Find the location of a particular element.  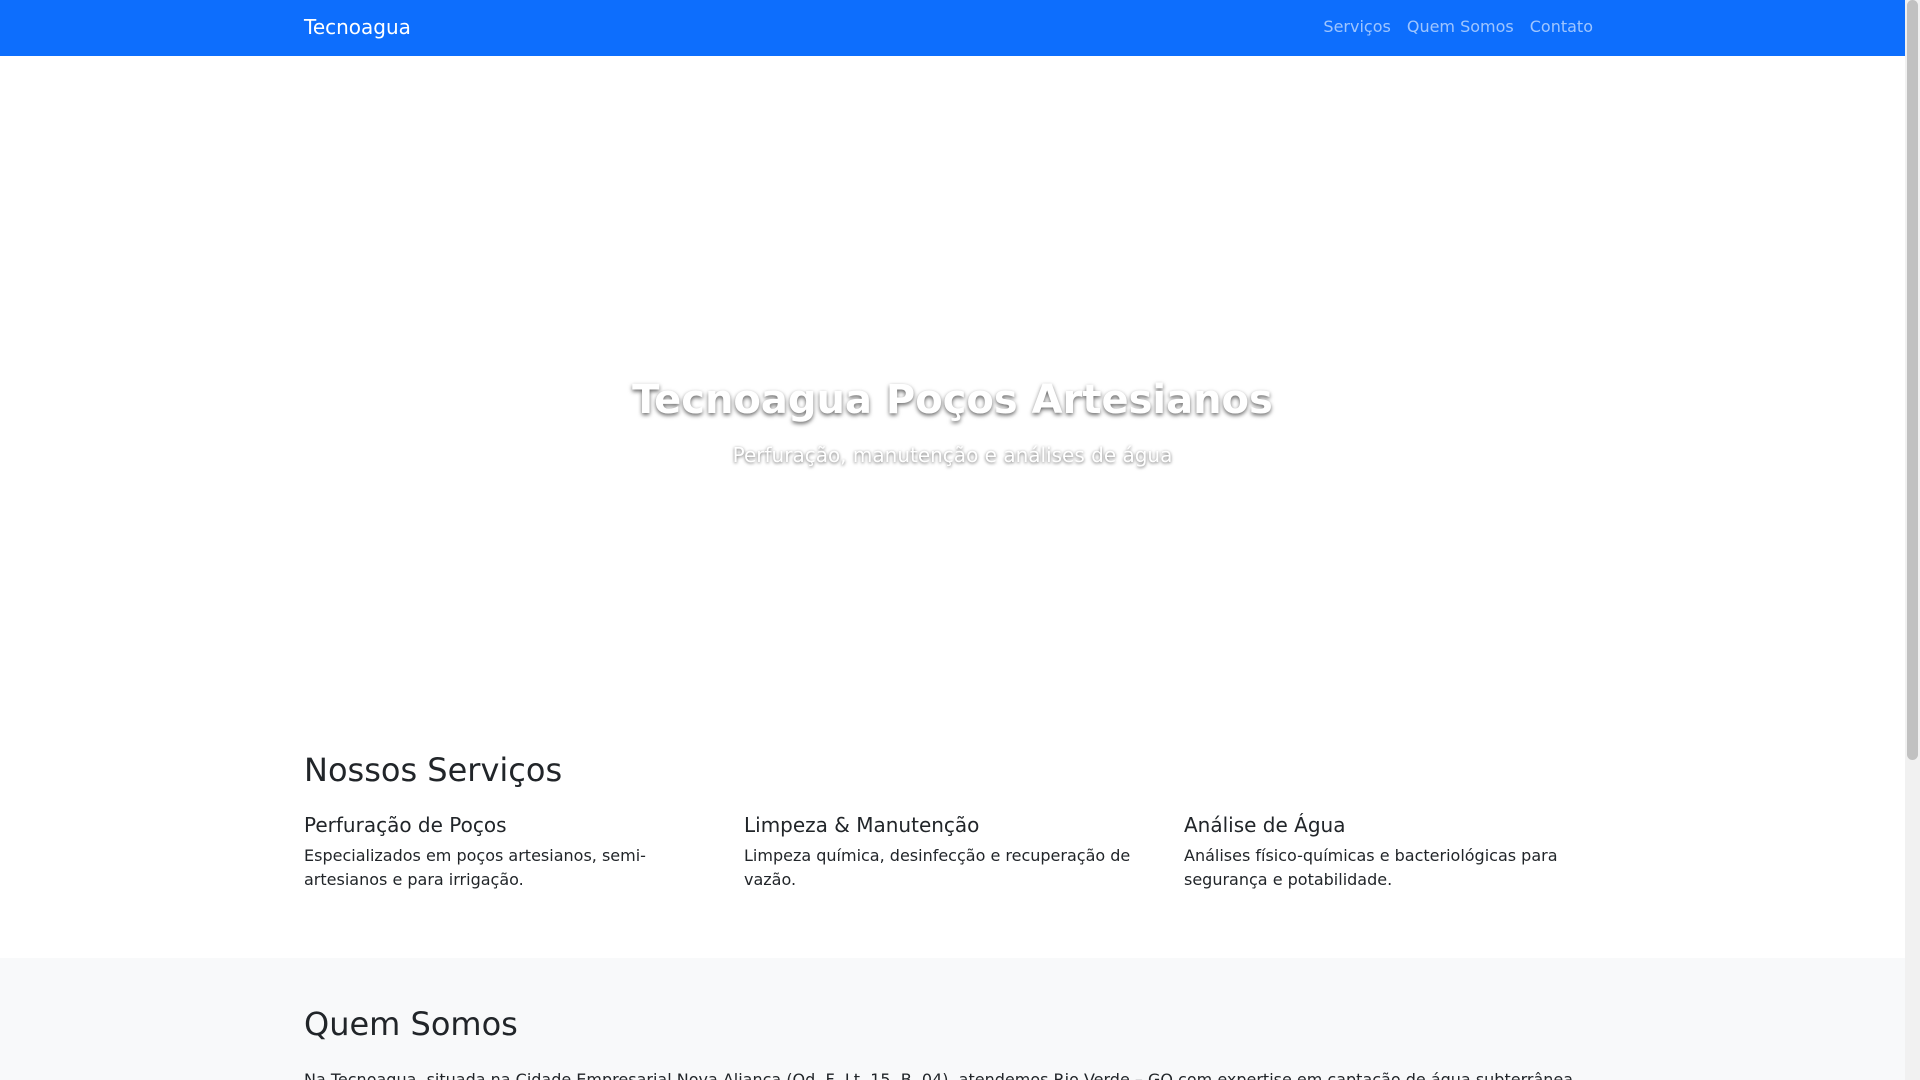

services-title: Nossos Serviços is located at coordinates (433, 770).